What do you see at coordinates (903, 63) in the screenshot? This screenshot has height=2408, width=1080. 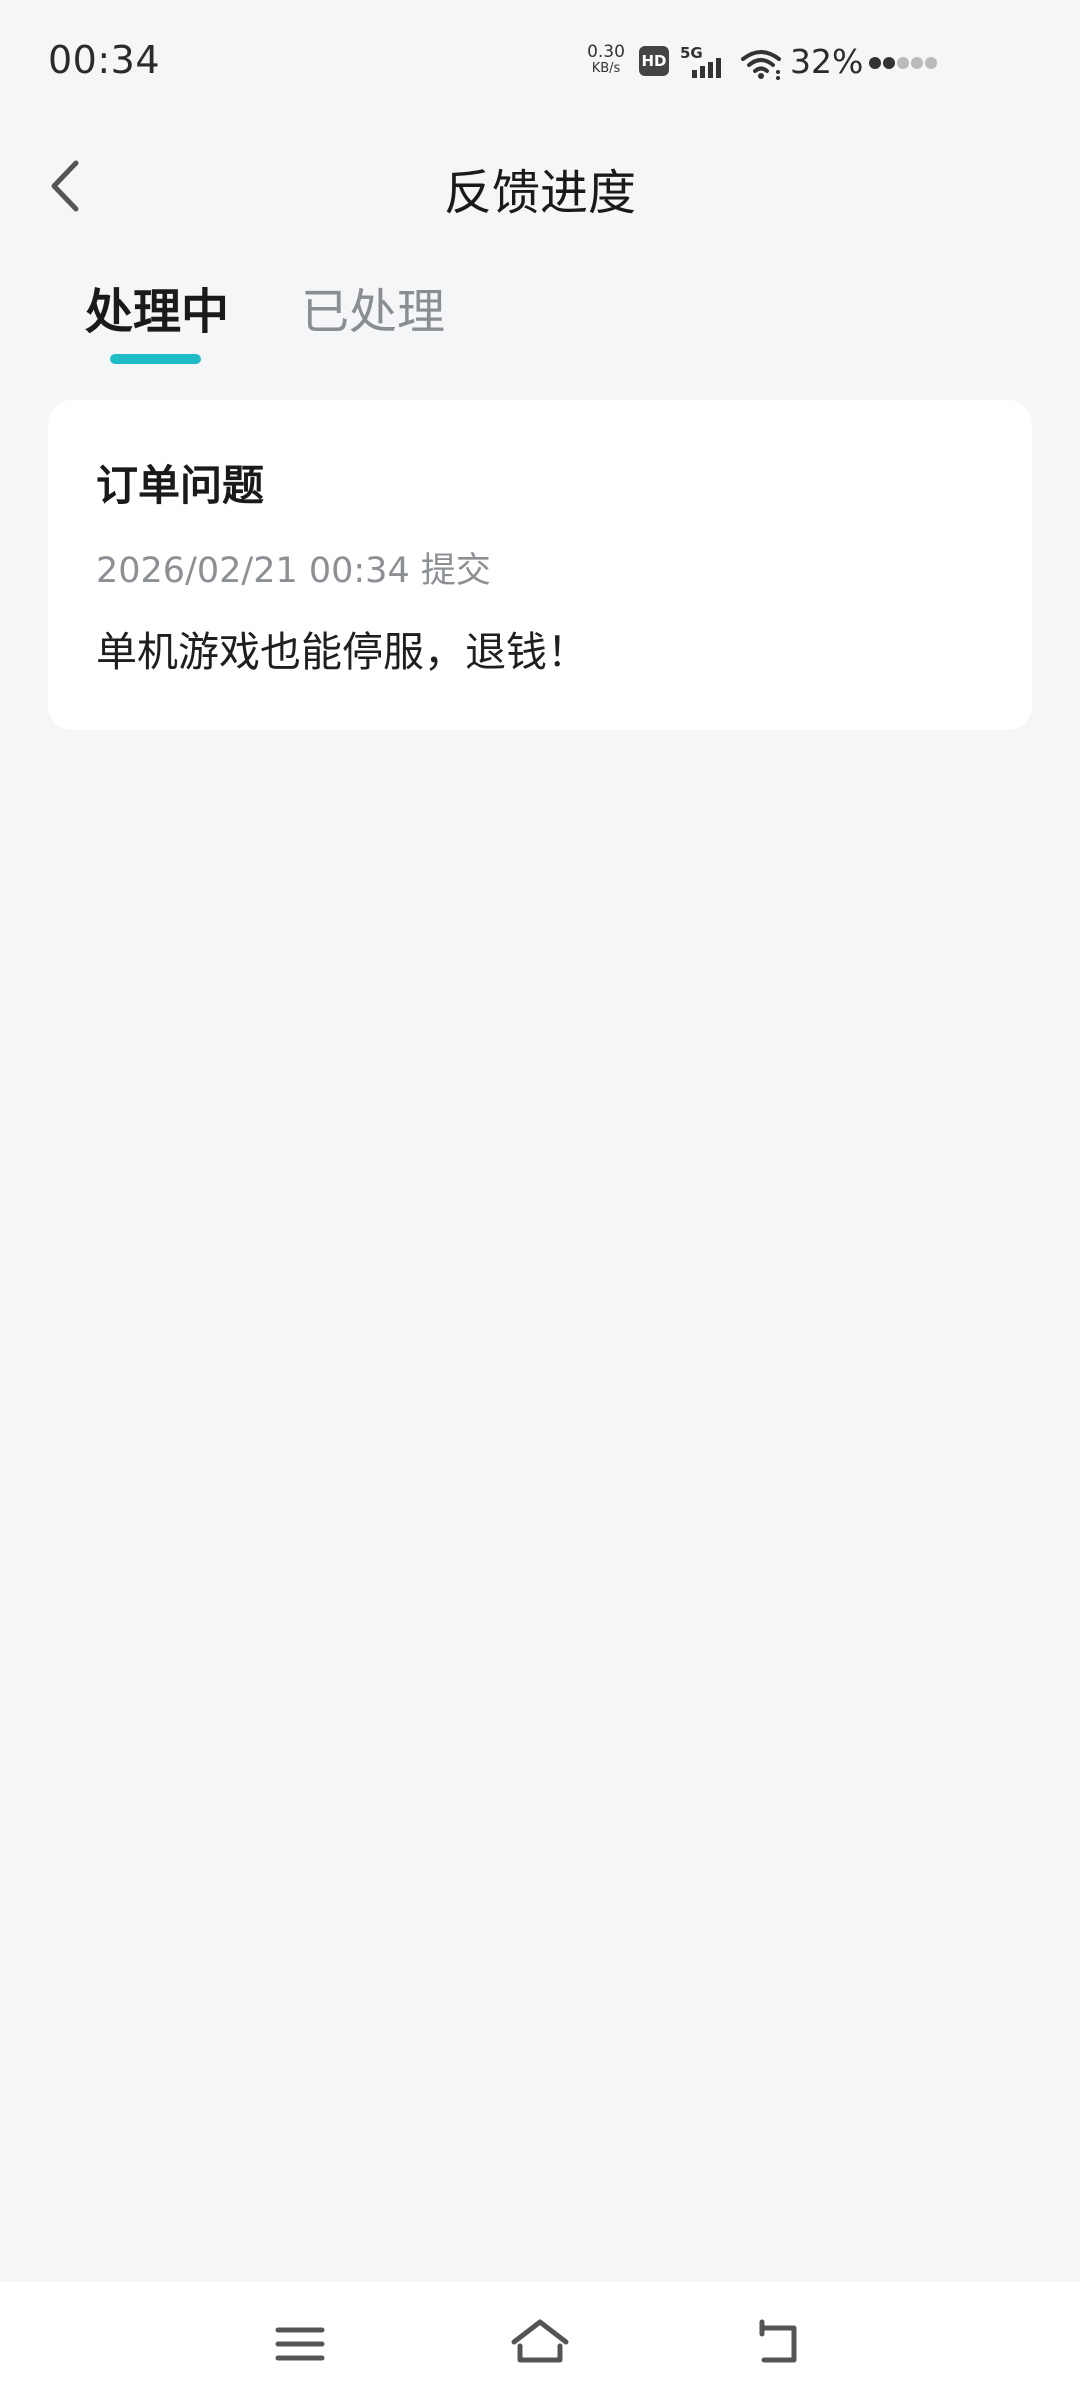 I see `battery-dots-icon` at bounding box center [903, 63].